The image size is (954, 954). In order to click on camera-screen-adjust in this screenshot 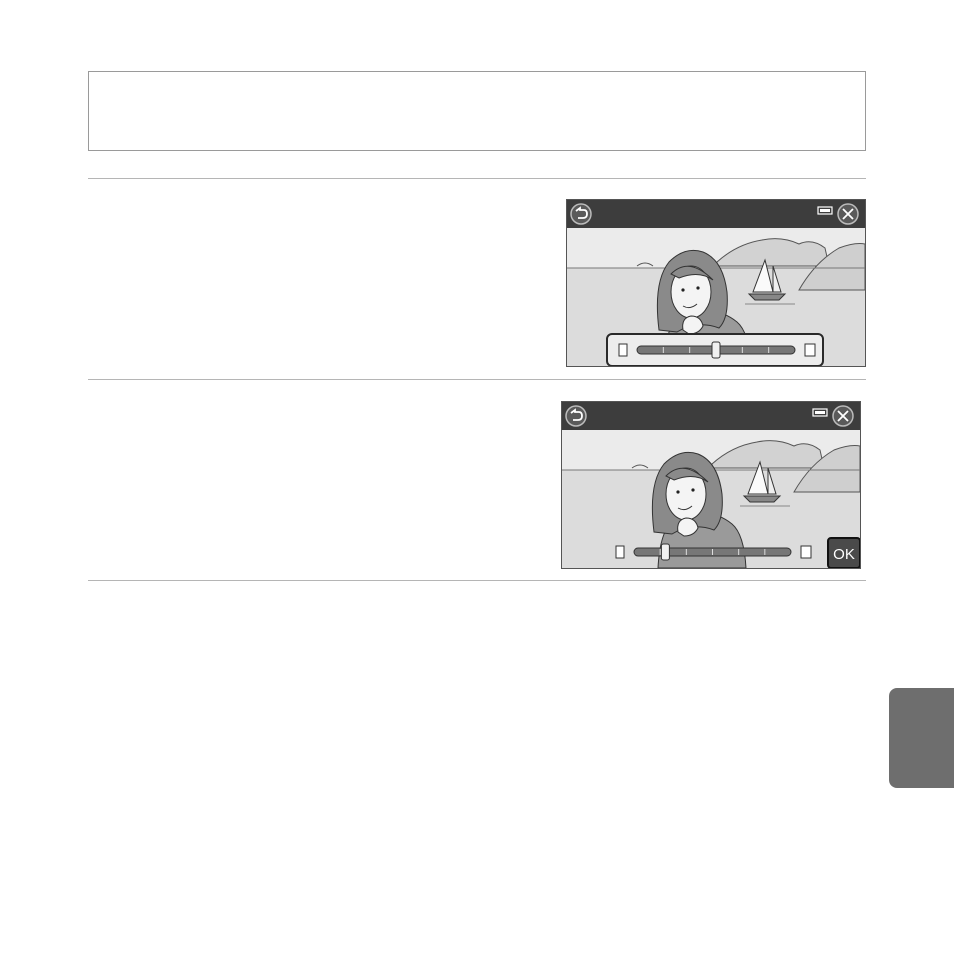, I will do `click(716, 283)`.